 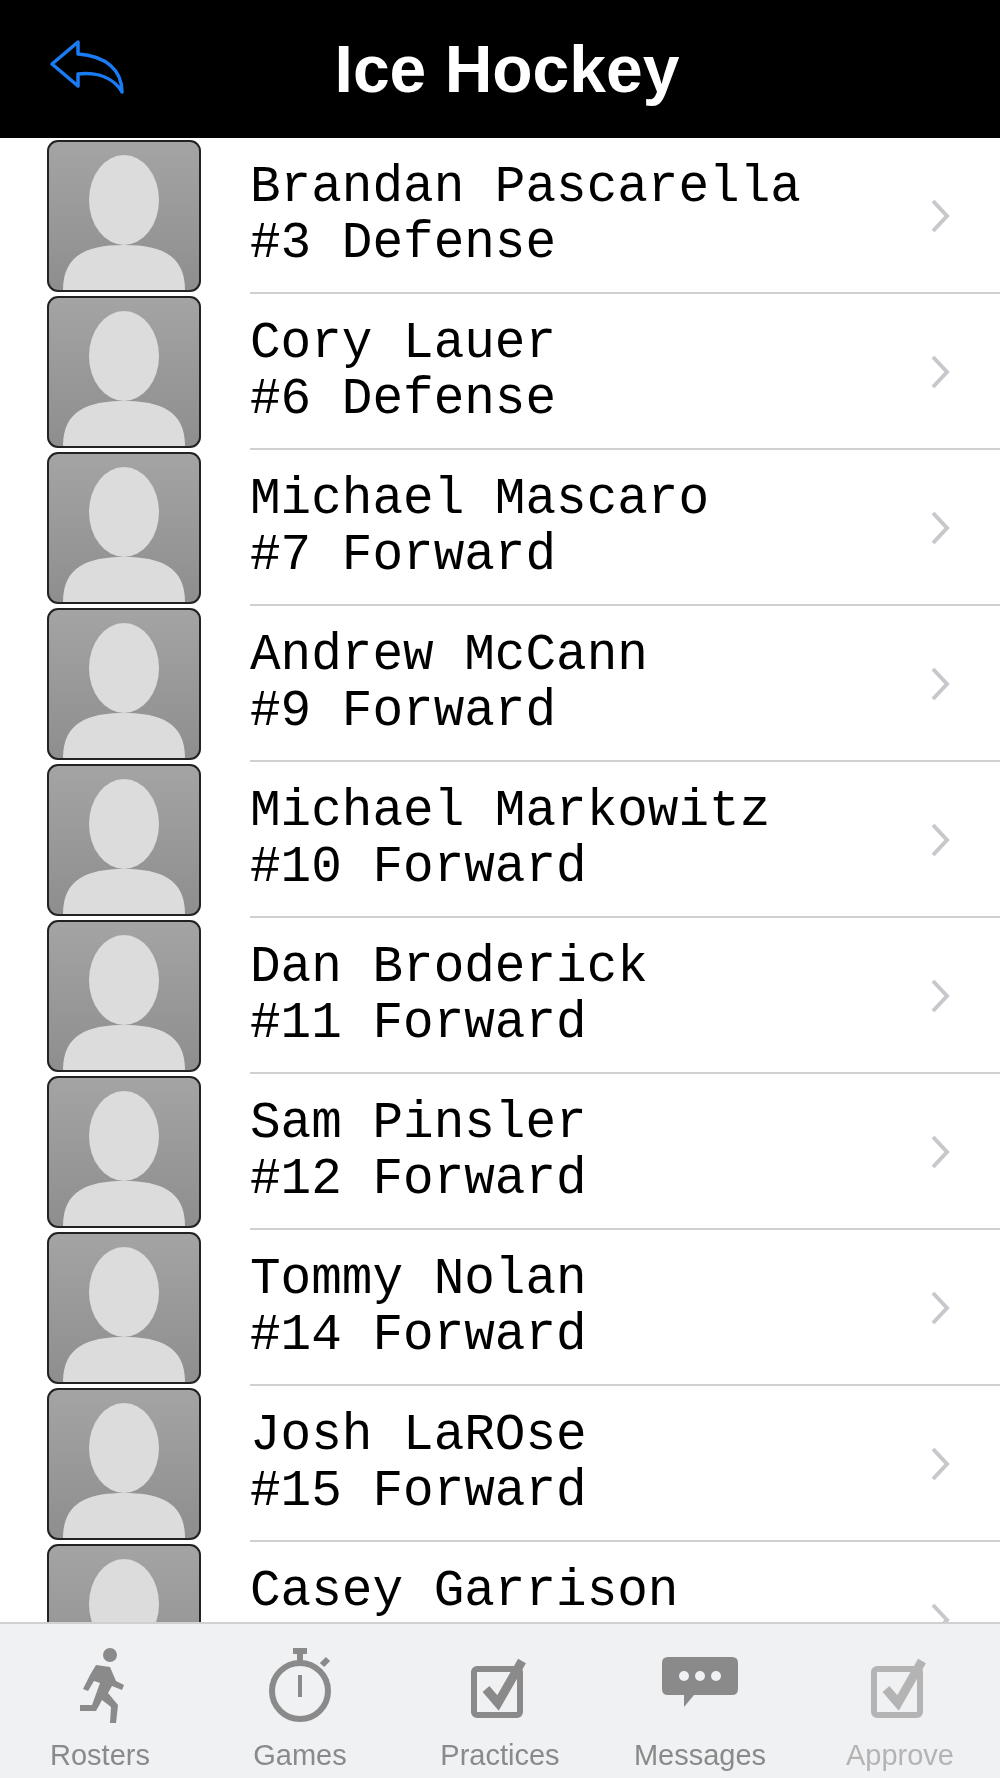 What do you see at coordinates (449, 968) in the screenshot?
I see `player-name: Dan Broderick` at bounding box center [449, 968].